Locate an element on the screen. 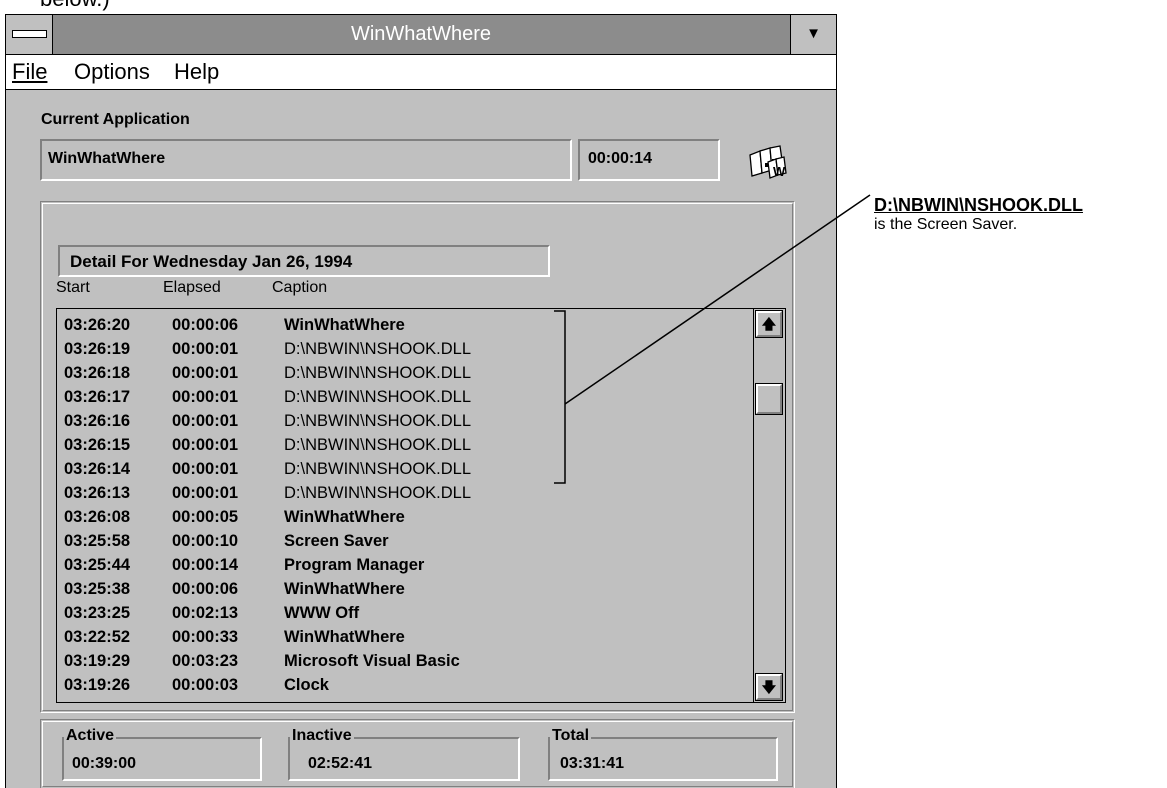  down-arrow-icon: 🡇 is located at coordinates (769, 687).